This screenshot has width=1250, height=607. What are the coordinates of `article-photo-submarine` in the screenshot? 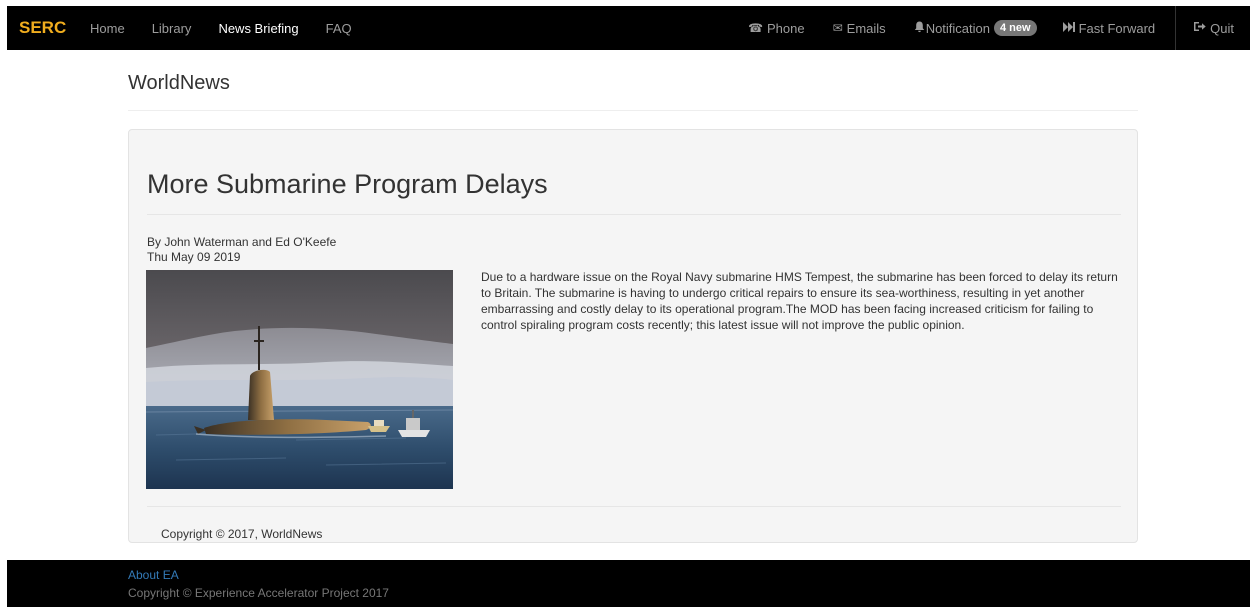 It's located at (299, 379).